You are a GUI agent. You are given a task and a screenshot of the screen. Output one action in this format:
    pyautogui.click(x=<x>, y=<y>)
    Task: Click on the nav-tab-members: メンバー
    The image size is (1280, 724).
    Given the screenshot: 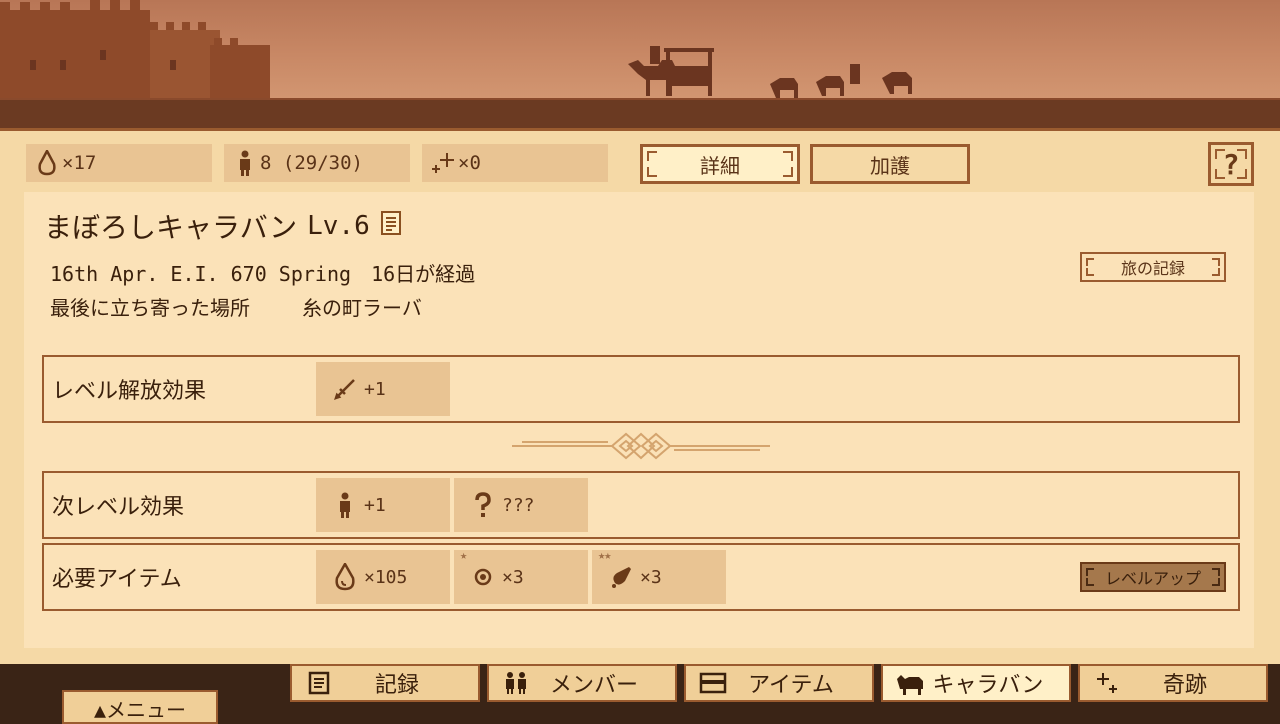 What is the action you would take?
    pyautogui.click(x=582, y=683)
    